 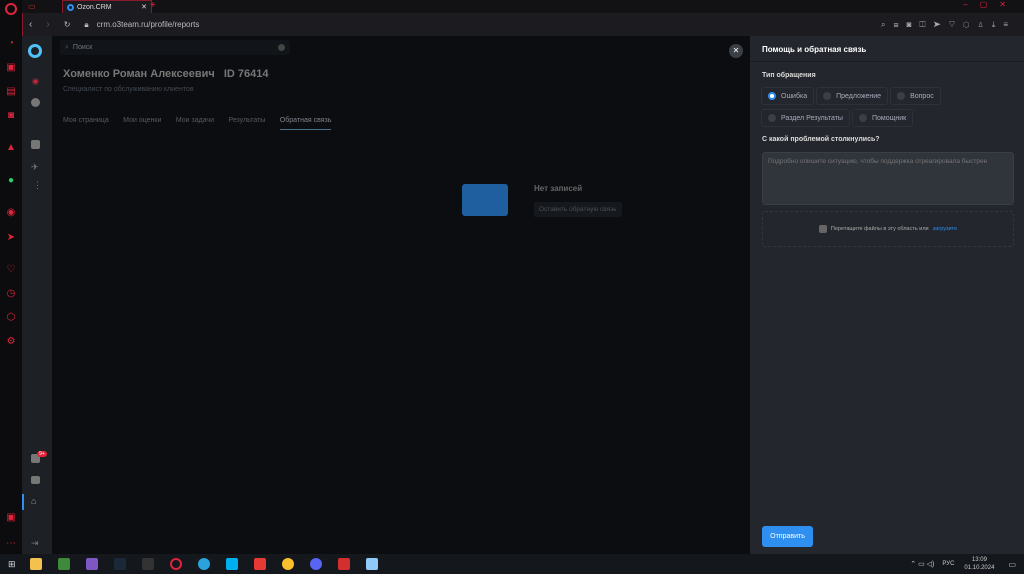 I want to click on minecraft-icon, so click(x=63, y=564).